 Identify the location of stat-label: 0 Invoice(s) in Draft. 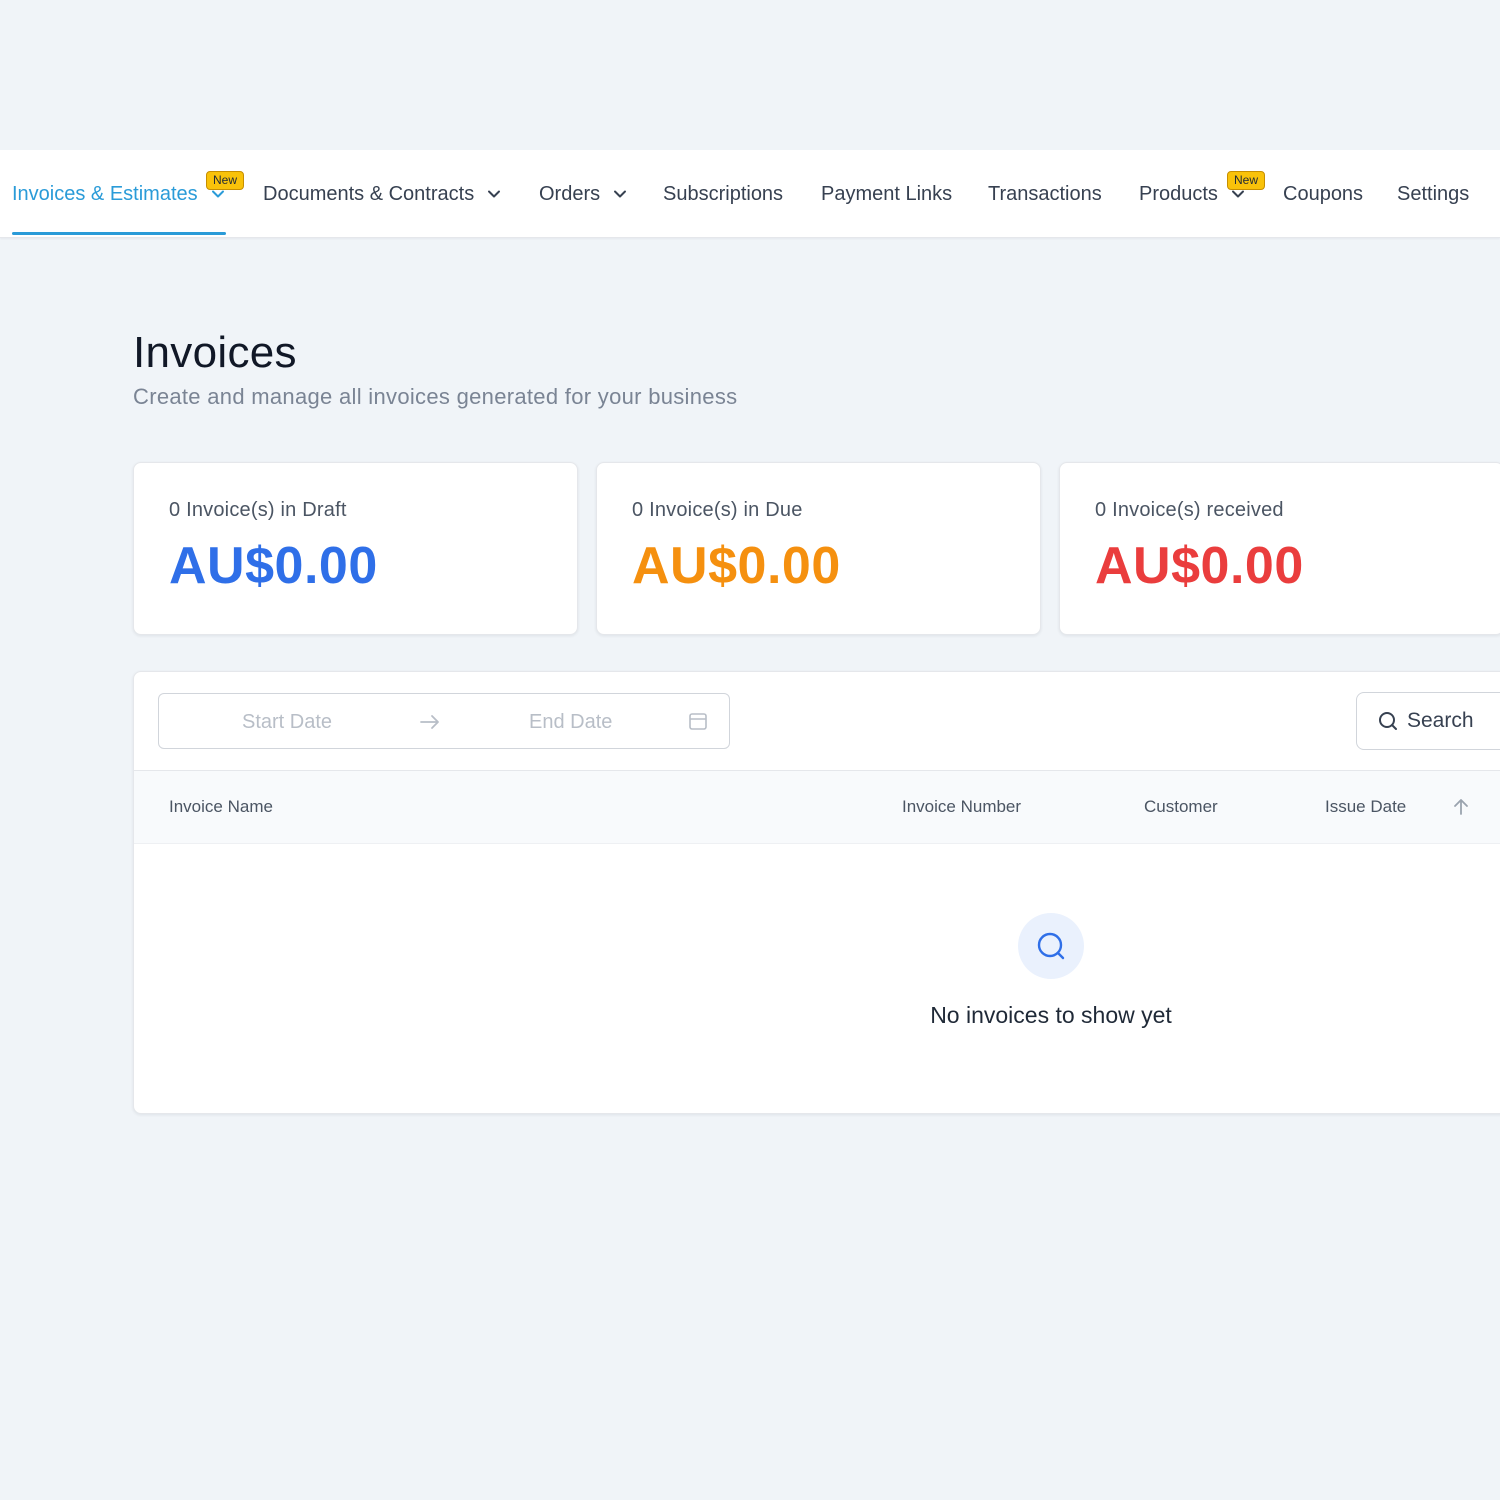
(258, 510).